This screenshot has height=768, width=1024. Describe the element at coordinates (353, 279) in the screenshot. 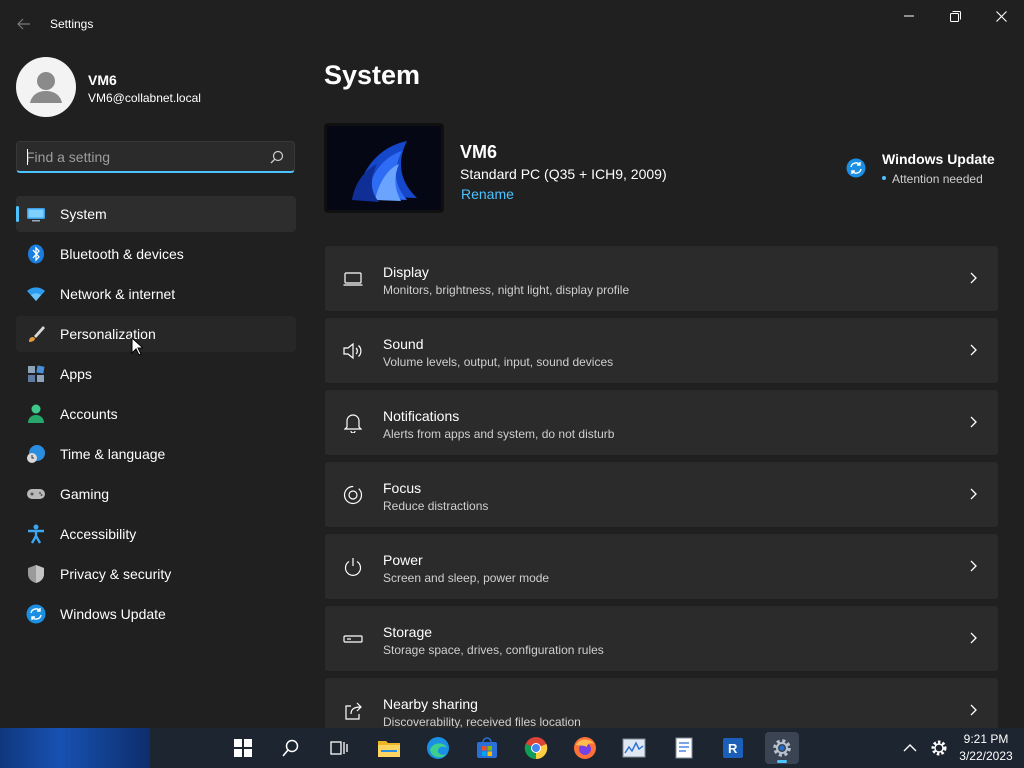

I see `display-icon` at that location.